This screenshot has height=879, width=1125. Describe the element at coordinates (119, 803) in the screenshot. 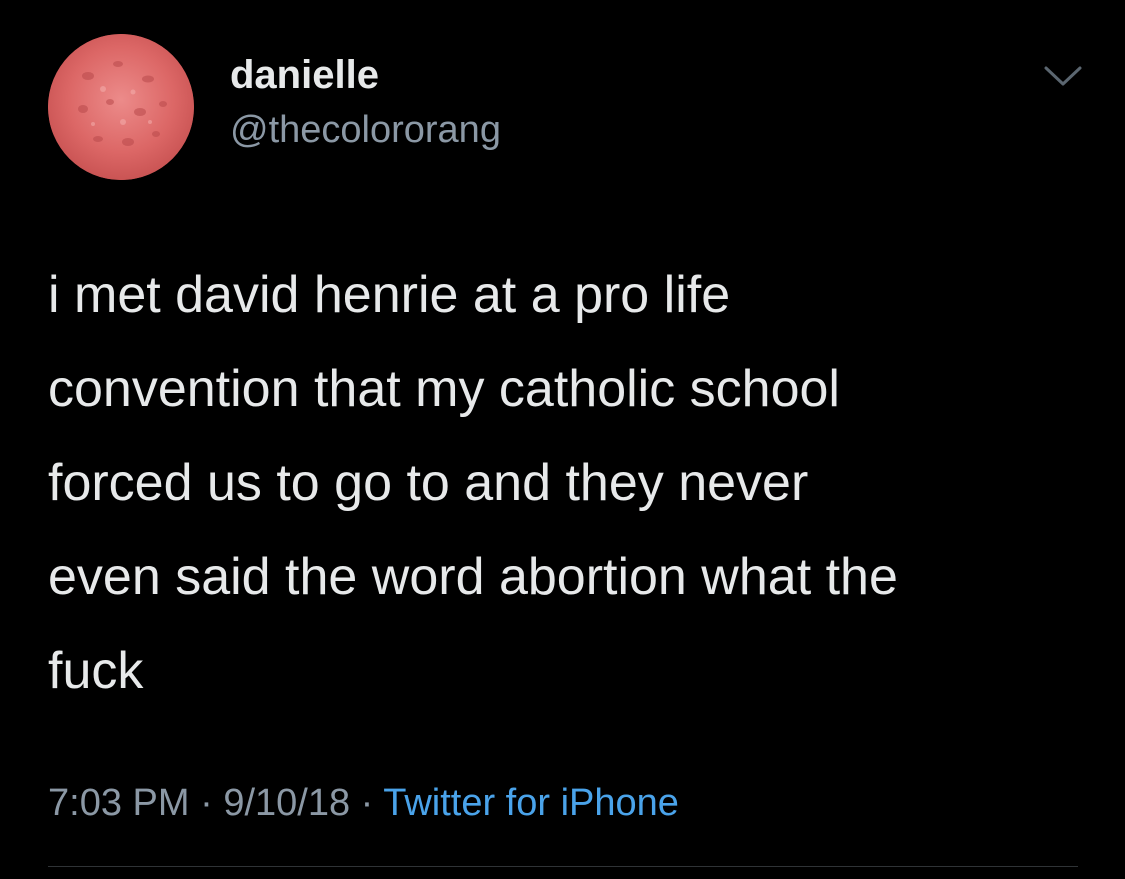

I see `tweet-time: 7:03 PM` at that location.